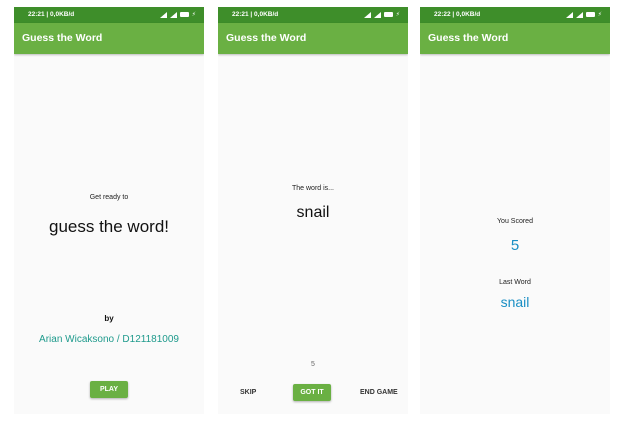  What do you see at coordinates (312, 392) in the screenshot?
I see `got-it-button: GOT IT` at bounding box center [312, 392].